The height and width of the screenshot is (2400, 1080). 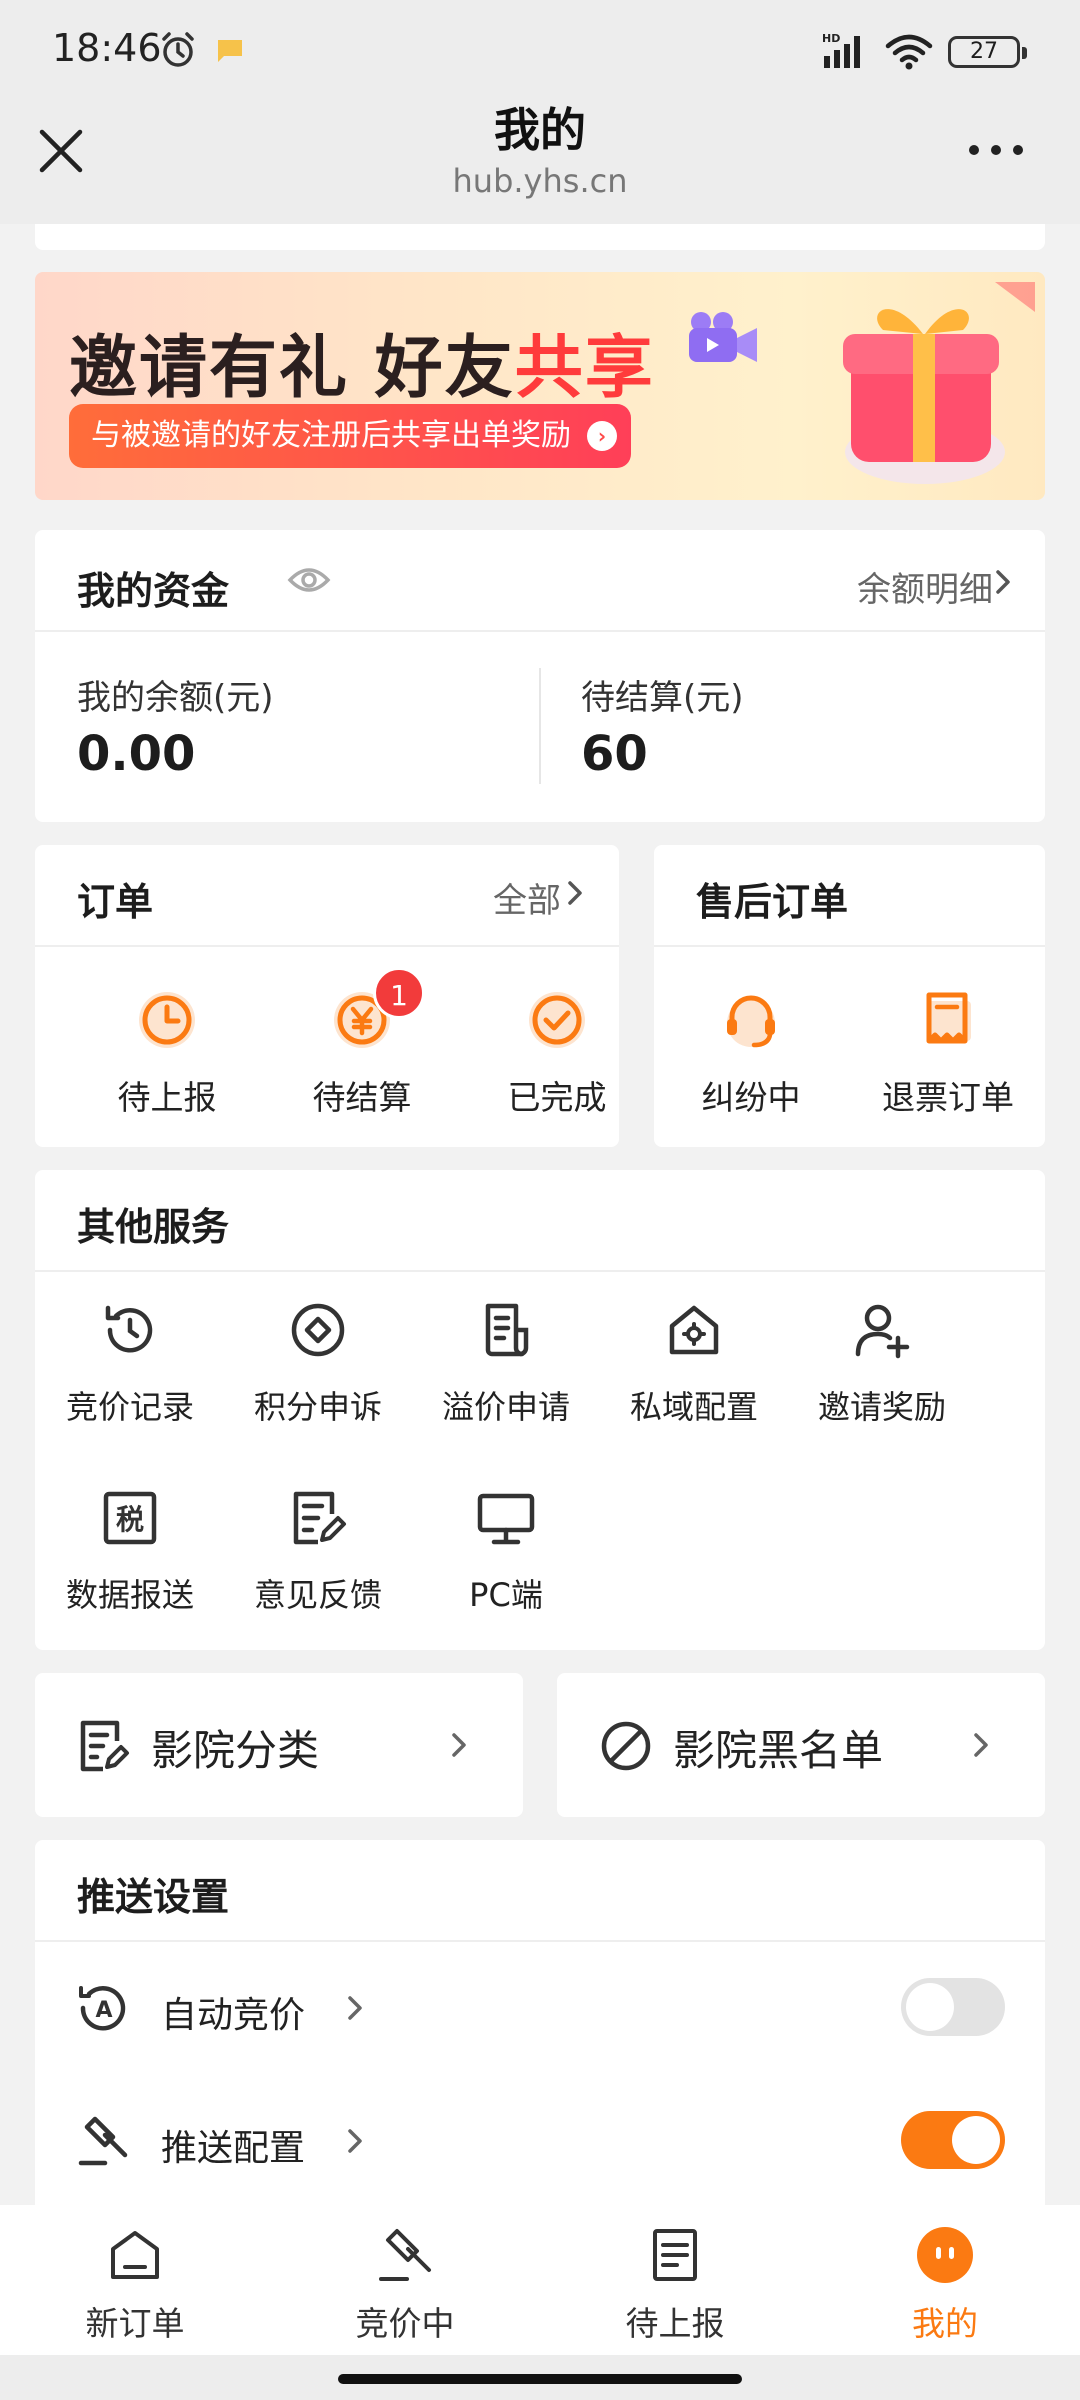 What do you see at coordinates (540, 50) in the screenshot?
I see `status-bar: 18:46 HD 27` at bounding box center [540, 50].